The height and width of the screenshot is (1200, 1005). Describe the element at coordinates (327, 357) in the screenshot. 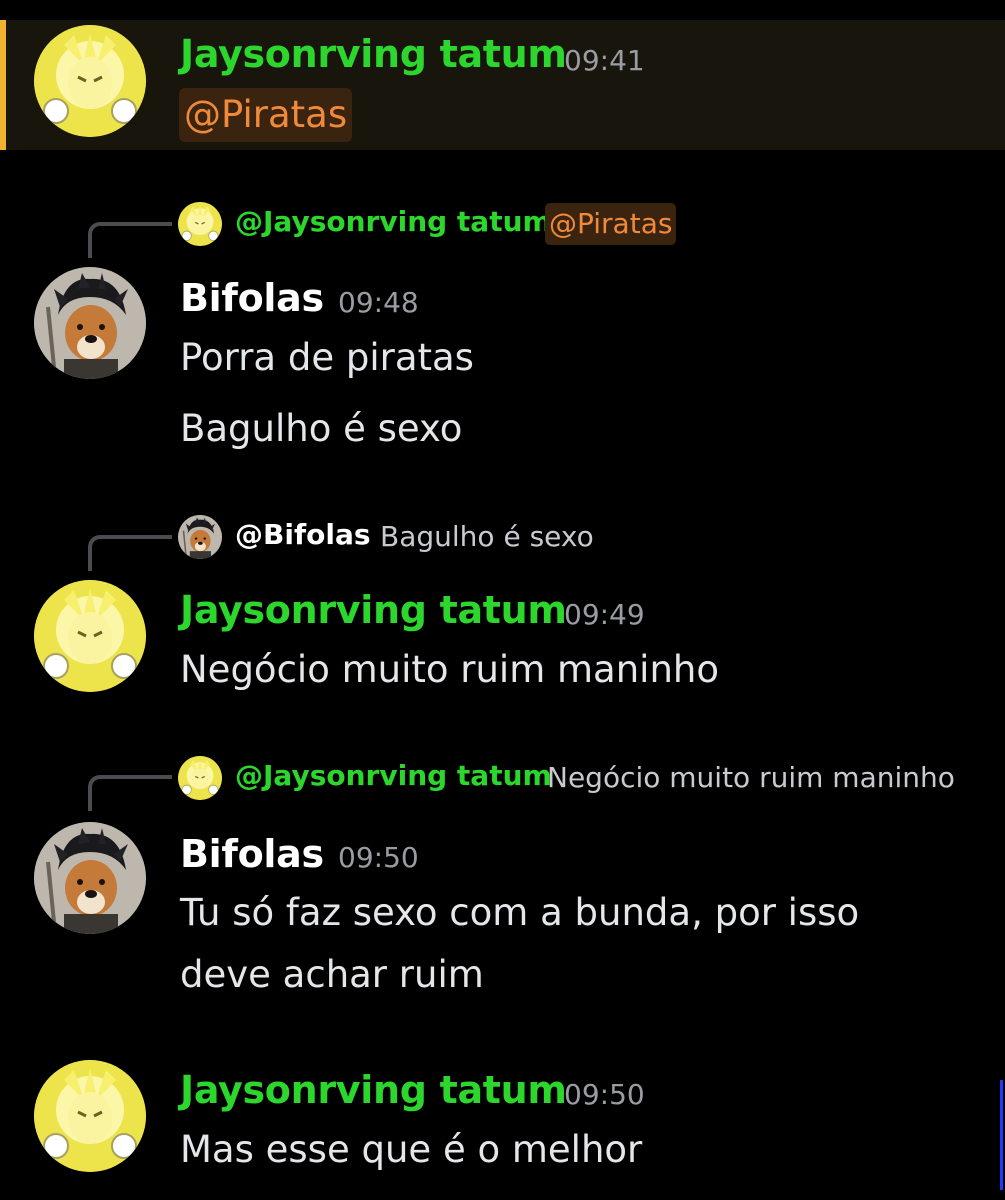

I see `message-text: Porra de piratas` at that location.